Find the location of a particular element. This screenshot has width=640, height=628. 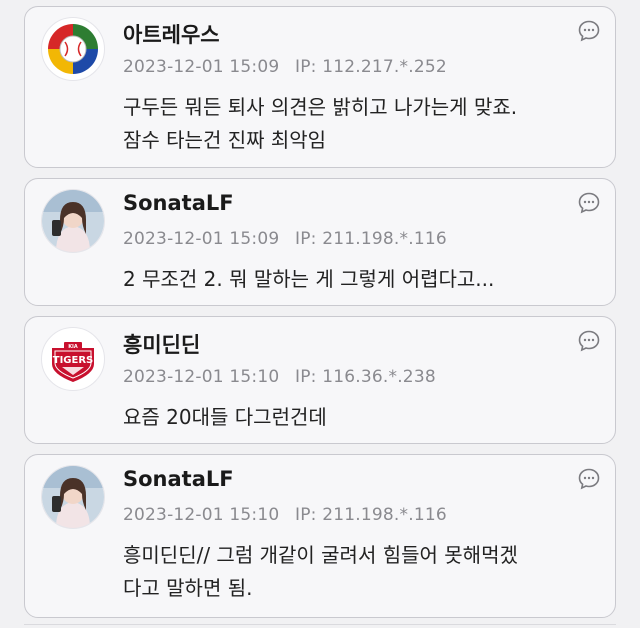

comment-meta: 2023-12-01 15:09 IP: 112.217.*.252 is located at coordinates (285, 67).